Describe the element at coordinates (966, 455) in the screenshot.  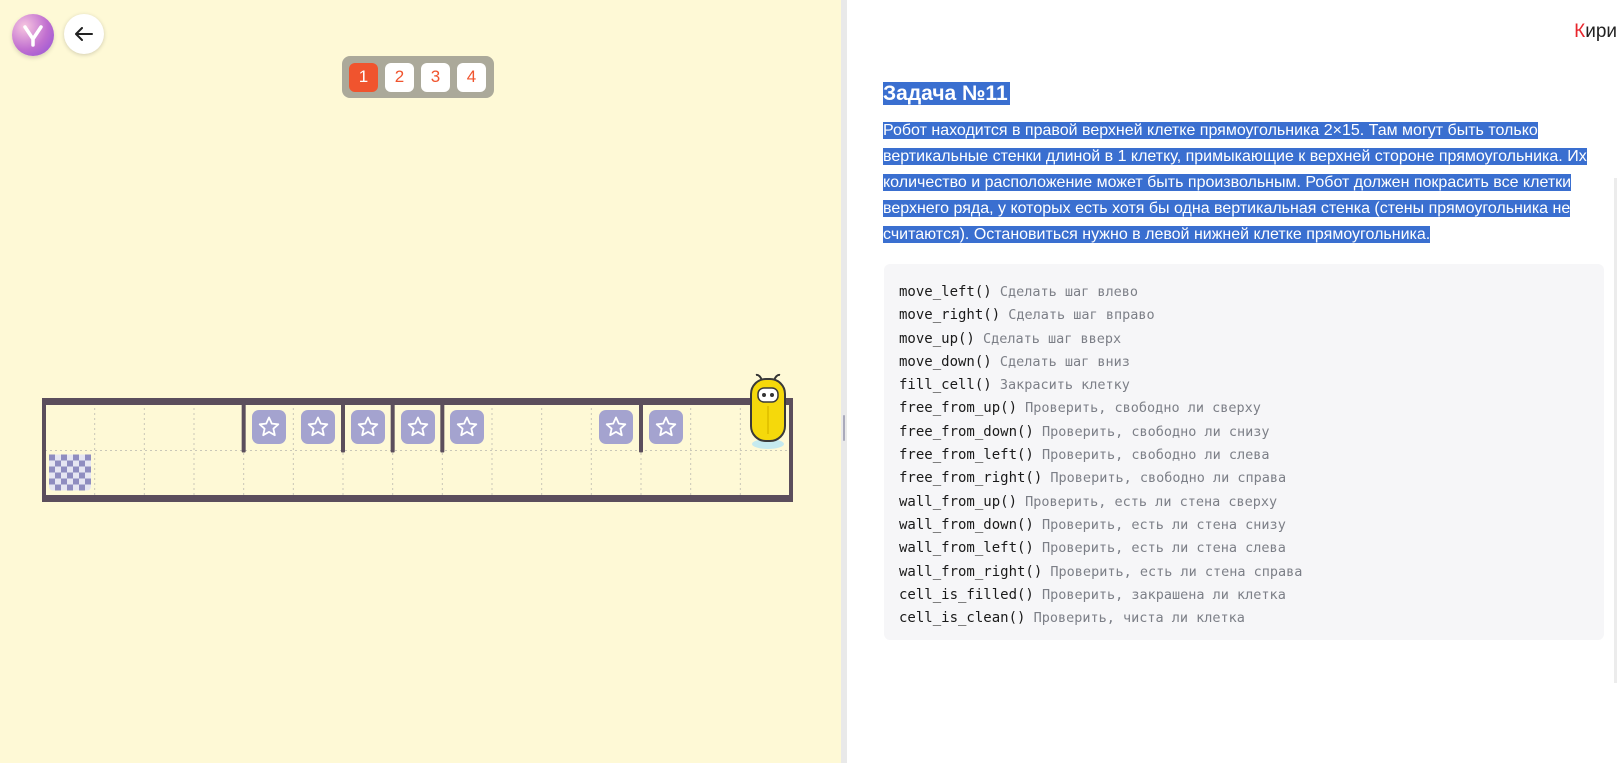
I see `command-name: free_from_left()` at that location.